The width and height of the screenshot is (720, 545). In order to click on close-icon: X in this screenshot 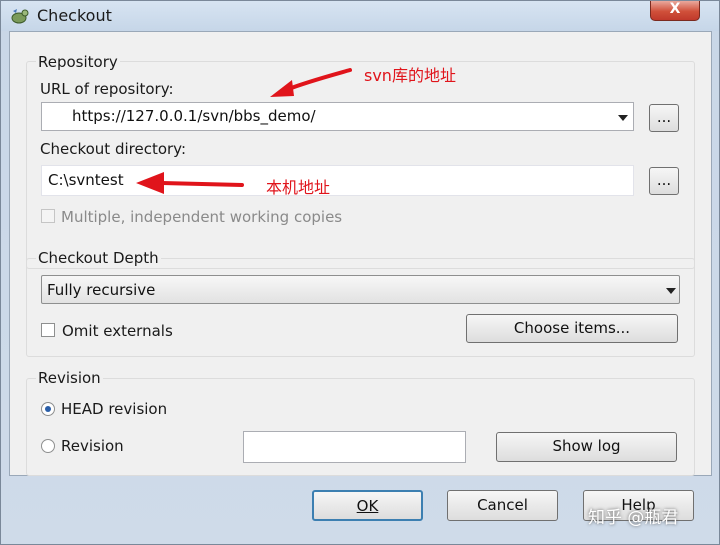, I will do `click(675, 9)`.